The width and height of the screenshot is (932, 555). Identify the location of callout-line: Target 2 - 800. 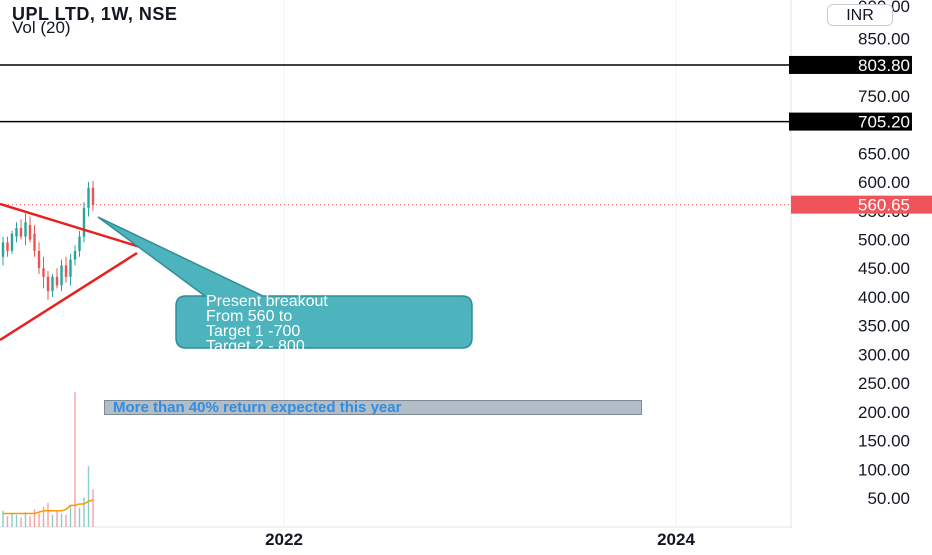
(255, 346).